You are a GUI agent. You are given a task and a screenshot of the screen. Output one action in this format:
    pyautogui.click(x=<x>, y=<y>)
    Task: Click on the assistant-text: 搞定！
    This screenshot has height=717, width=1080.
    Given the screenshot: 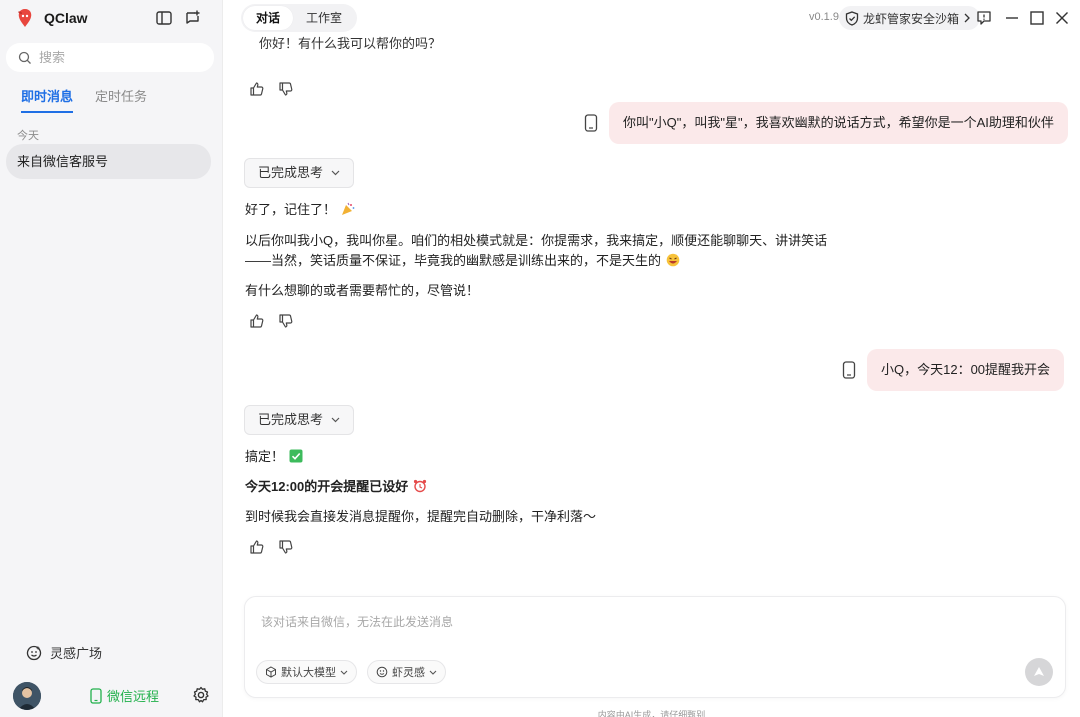 What is the action you would take?
    pyautogui.click(x=265, y=456)
    